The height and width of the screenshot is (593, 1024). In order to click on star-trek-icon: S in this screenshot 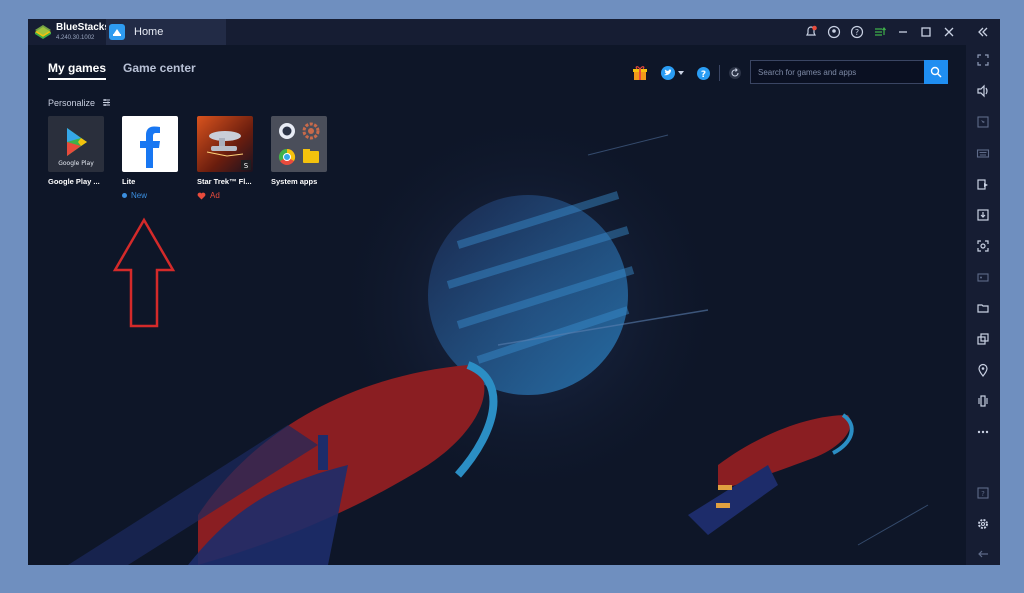, I will do `click(225, 144)`.